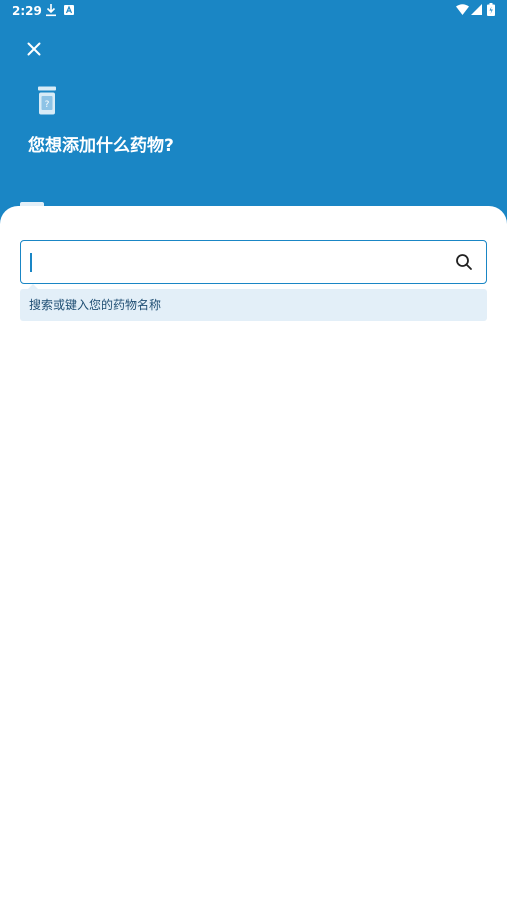  Describe the element at coordinates (462, 9) in the screenshot. I see `wifi-icon` at that location.